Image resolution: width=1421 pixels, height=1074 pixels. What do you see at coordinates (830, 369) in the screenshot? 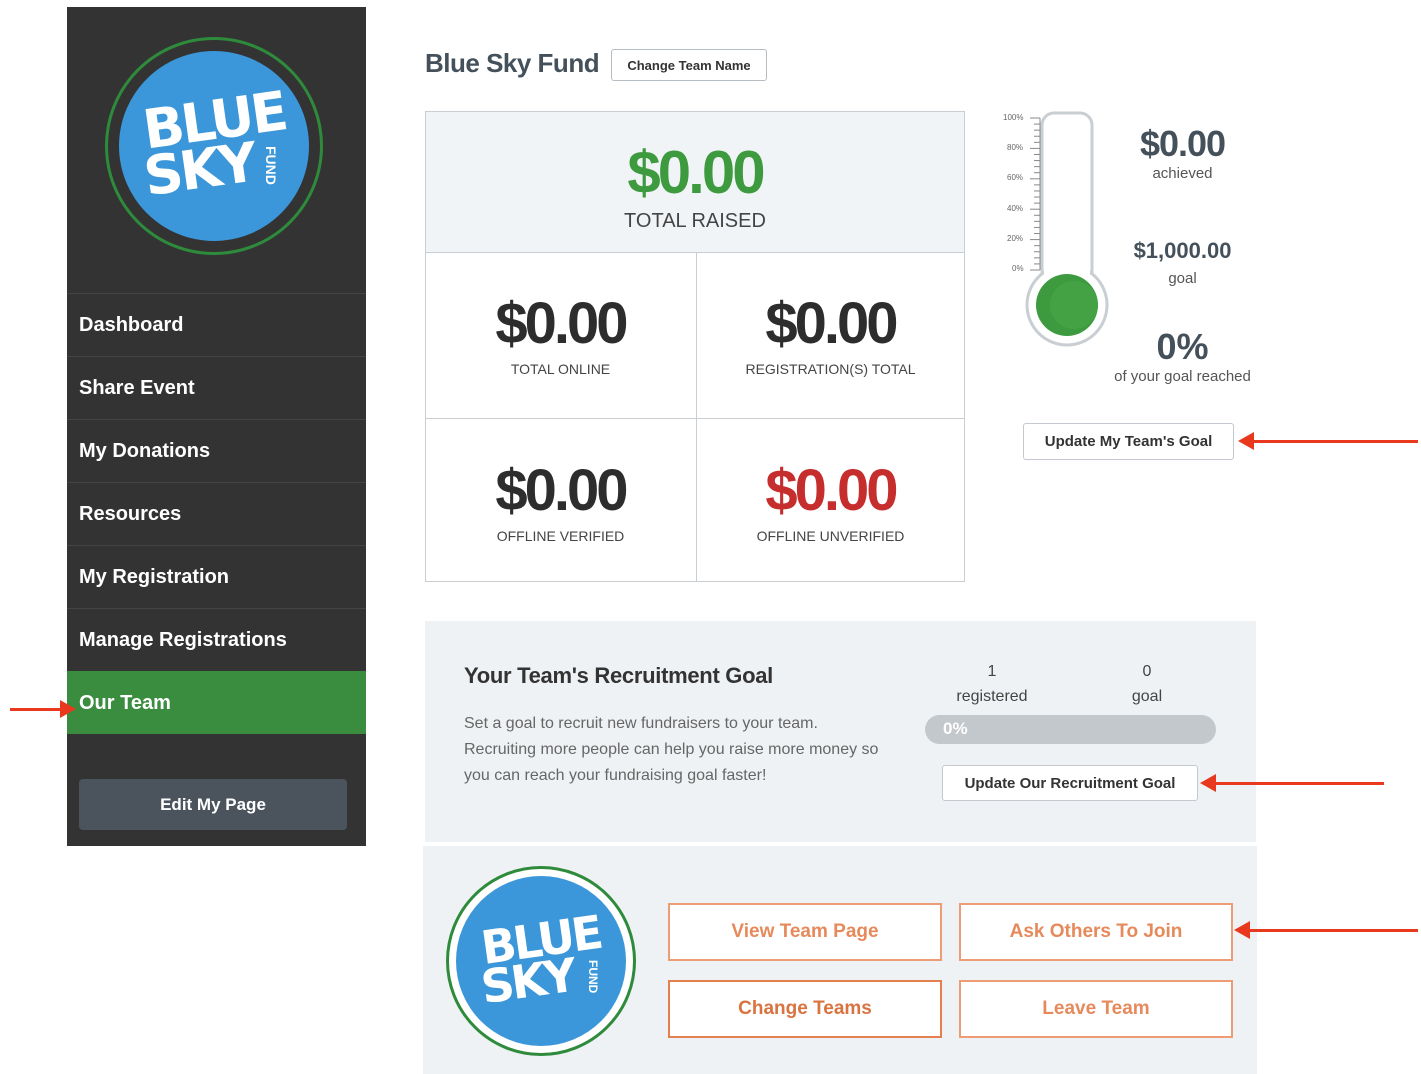
I see `registration-total-label: REGISTRATION(S) TOTAL` at bounding box center [830, 369].